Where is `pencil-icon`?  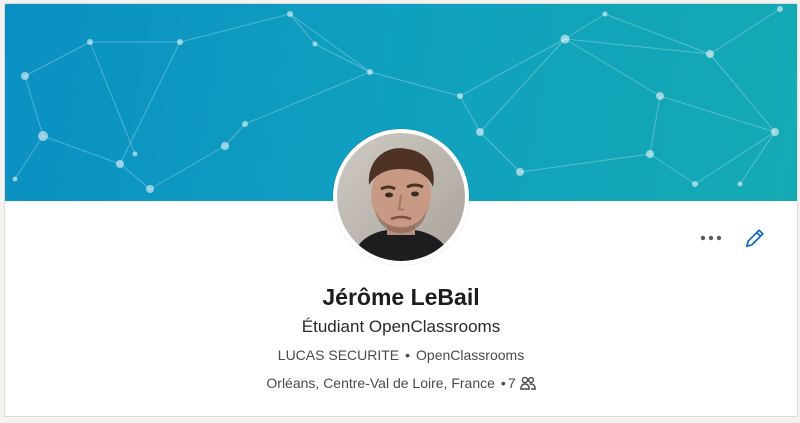
pencil-icon is located at coordinates (754, 238).